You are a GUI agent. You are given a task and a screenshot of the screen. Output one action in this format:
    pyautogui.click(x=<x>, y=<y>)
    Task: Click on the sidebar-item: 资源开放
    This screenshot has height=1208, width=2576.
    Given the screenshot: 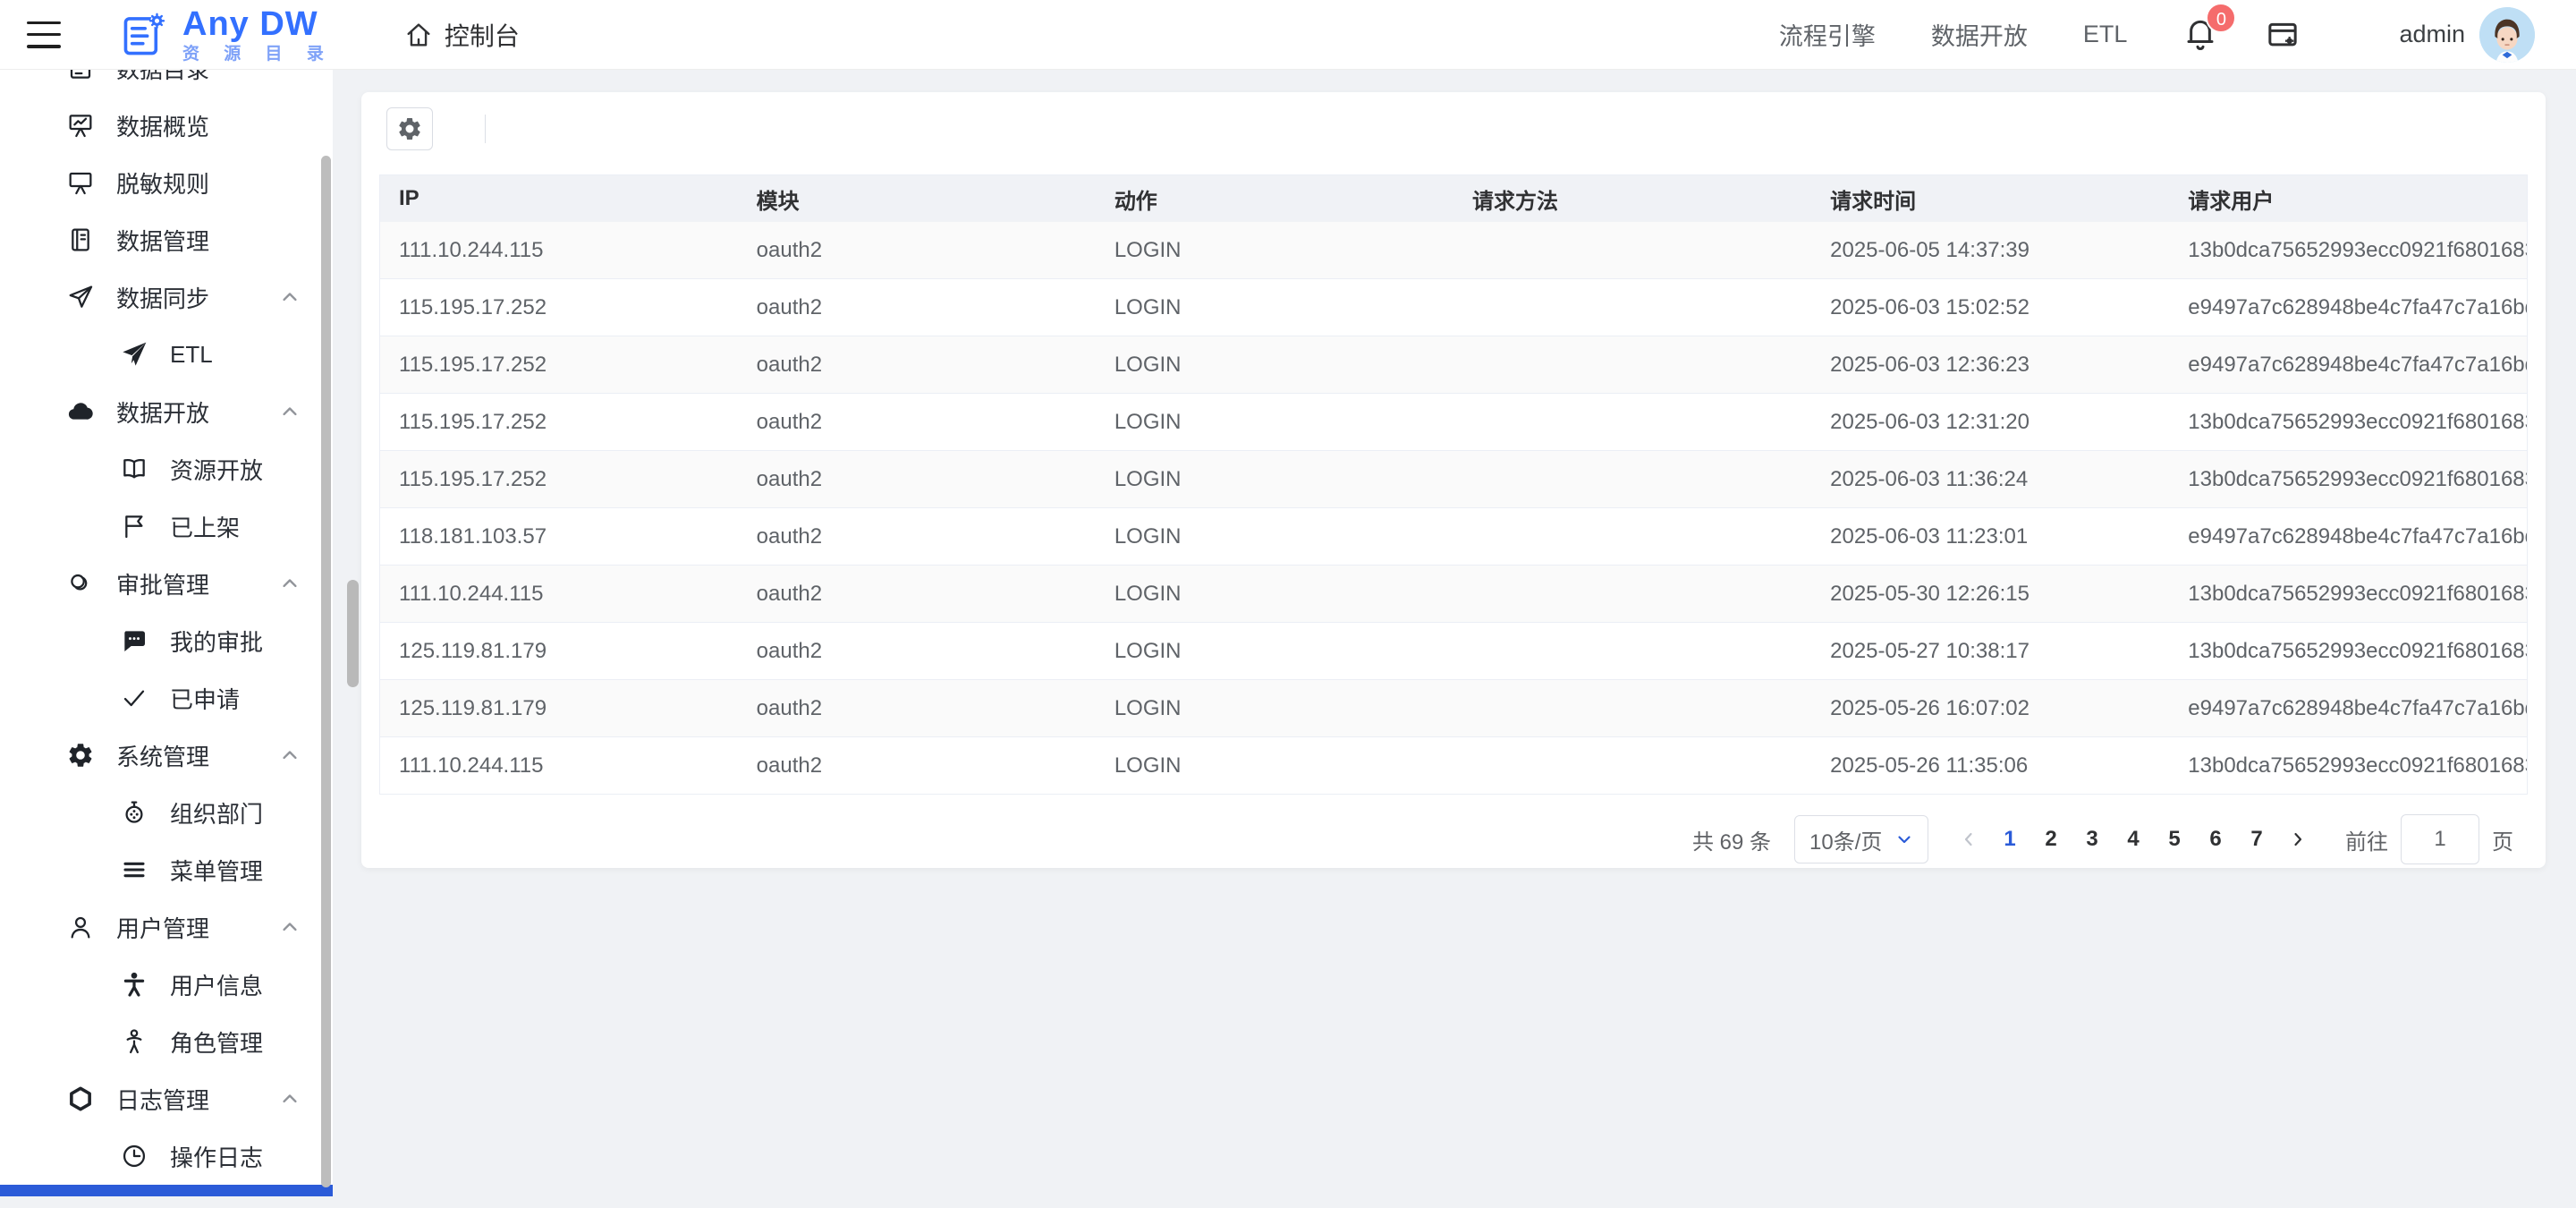 What is the action you would take?
    pyautogui.click(x=166, y=469)
    